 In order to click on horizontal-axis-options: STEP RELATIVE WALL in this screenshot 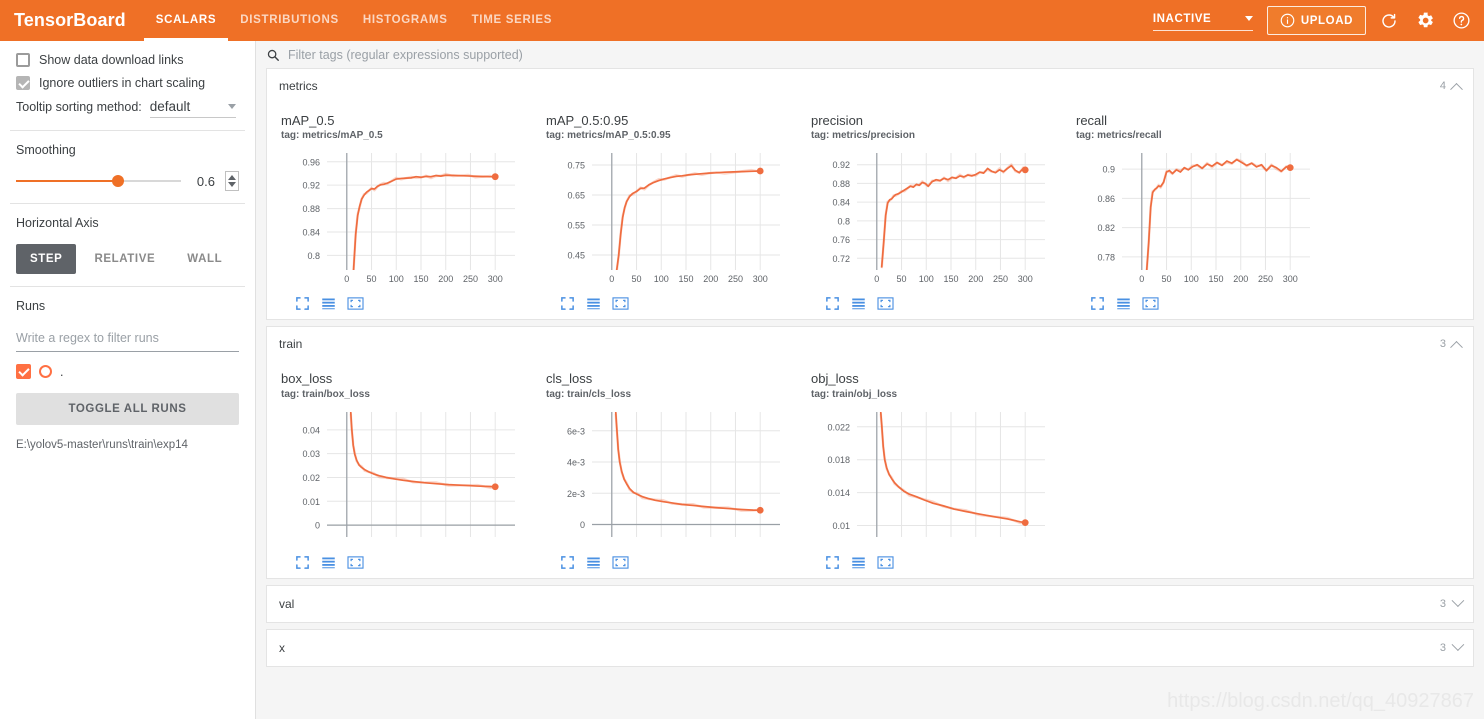, I will do `click(127, 259)`.